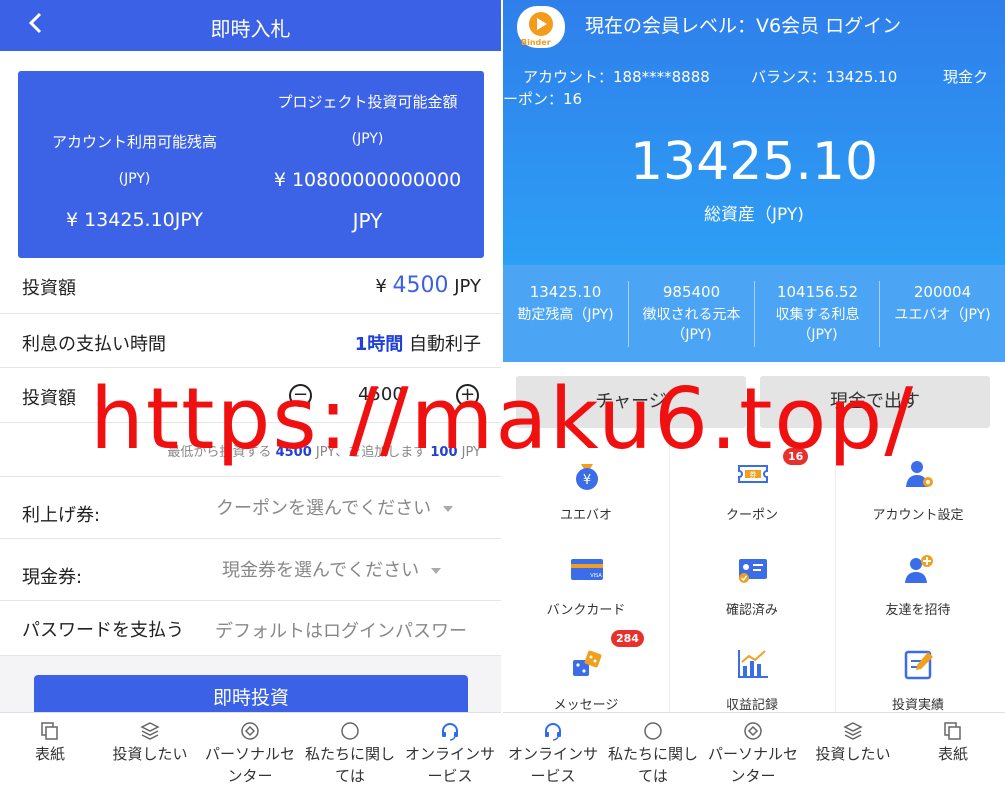  What do you see at coordinates (743, 24) in the screenshot?
I see `member-level: 現在の会員レベル：V6会员 ログイン` at bounding box center [743, 24].